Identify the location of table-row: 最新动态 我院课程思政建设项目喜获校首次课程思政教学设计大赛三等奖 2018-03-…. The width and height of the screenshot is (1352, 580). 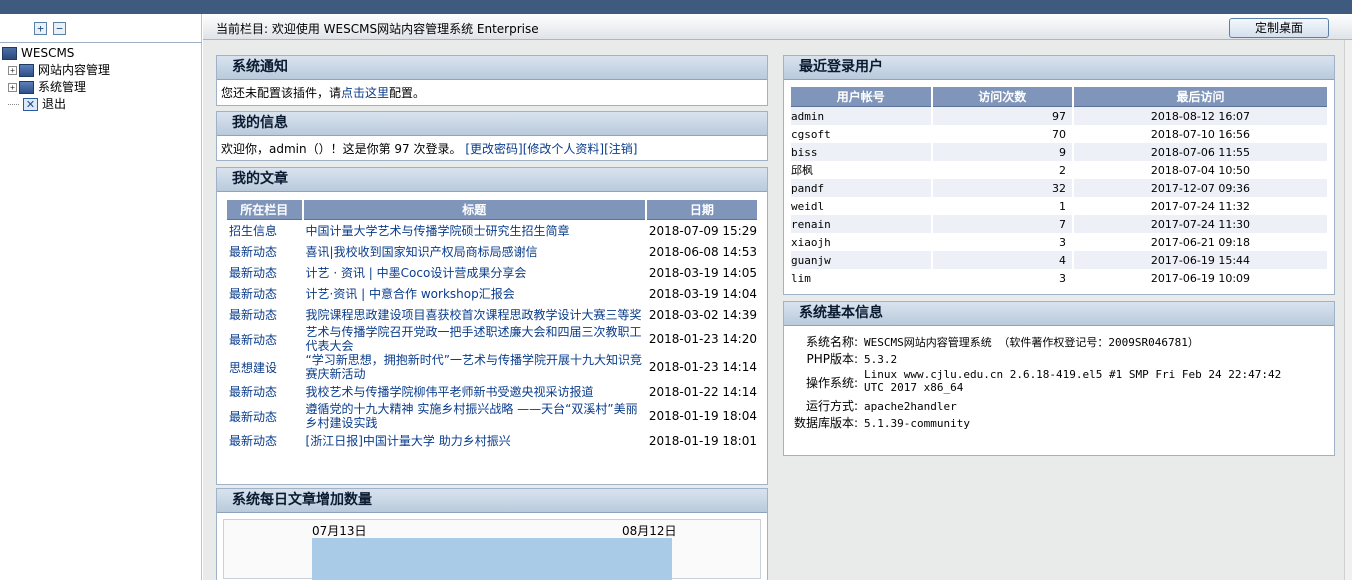
(492, 314).